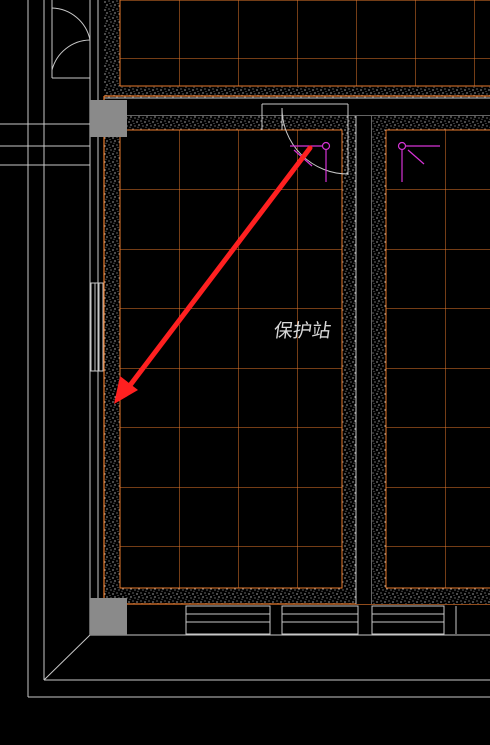  I want to click on door-symbol-top-left, so click(71, 39).